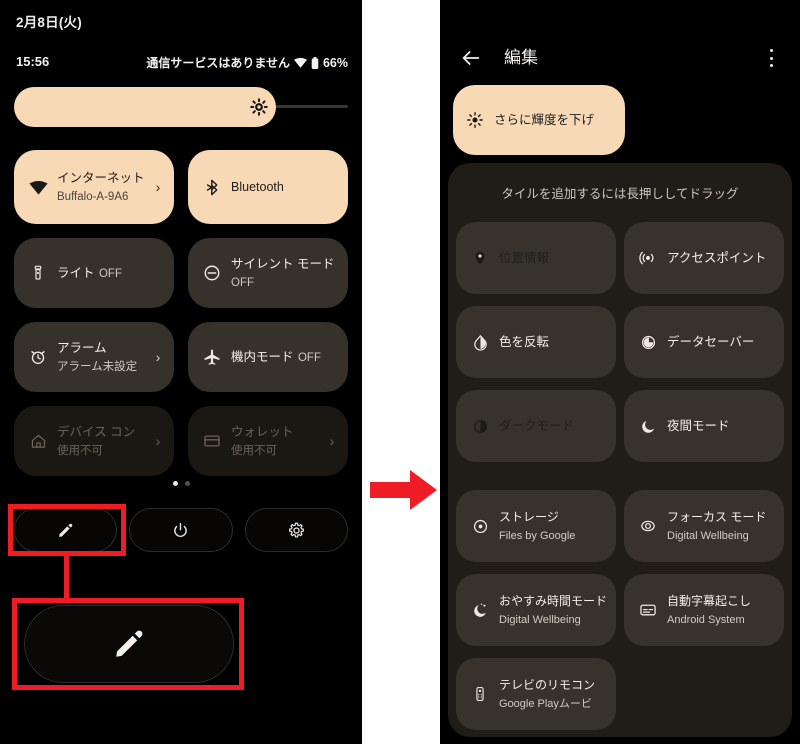 The height and width of the screenshot is (744, 800). I want to click on bedtime-icon, so click(480, 610).